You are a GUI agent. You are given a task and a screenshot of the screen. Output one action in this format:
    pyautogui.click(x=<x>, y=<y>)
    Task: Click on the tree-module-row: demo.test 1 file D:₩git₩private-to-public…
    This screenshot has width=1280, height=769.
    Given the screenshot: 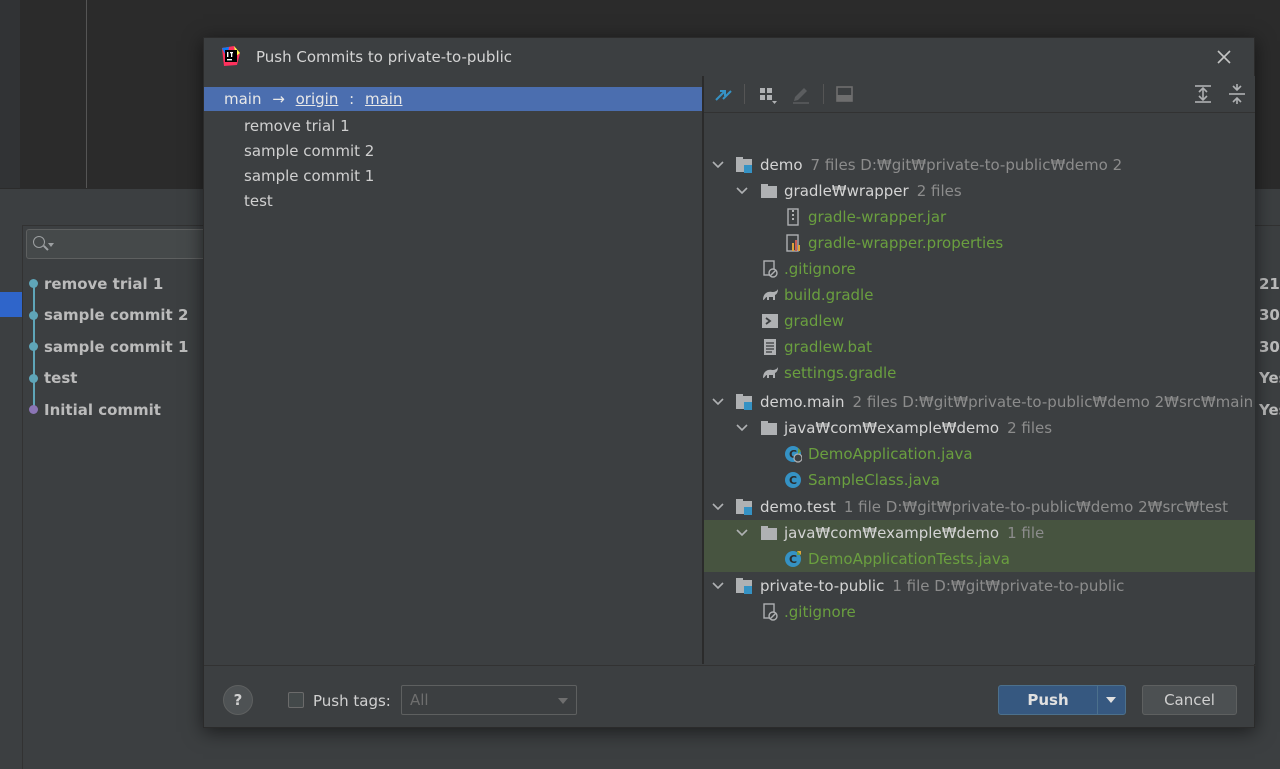 What is the action you would take?
    pyautogui.click(x=979, y=507)
    